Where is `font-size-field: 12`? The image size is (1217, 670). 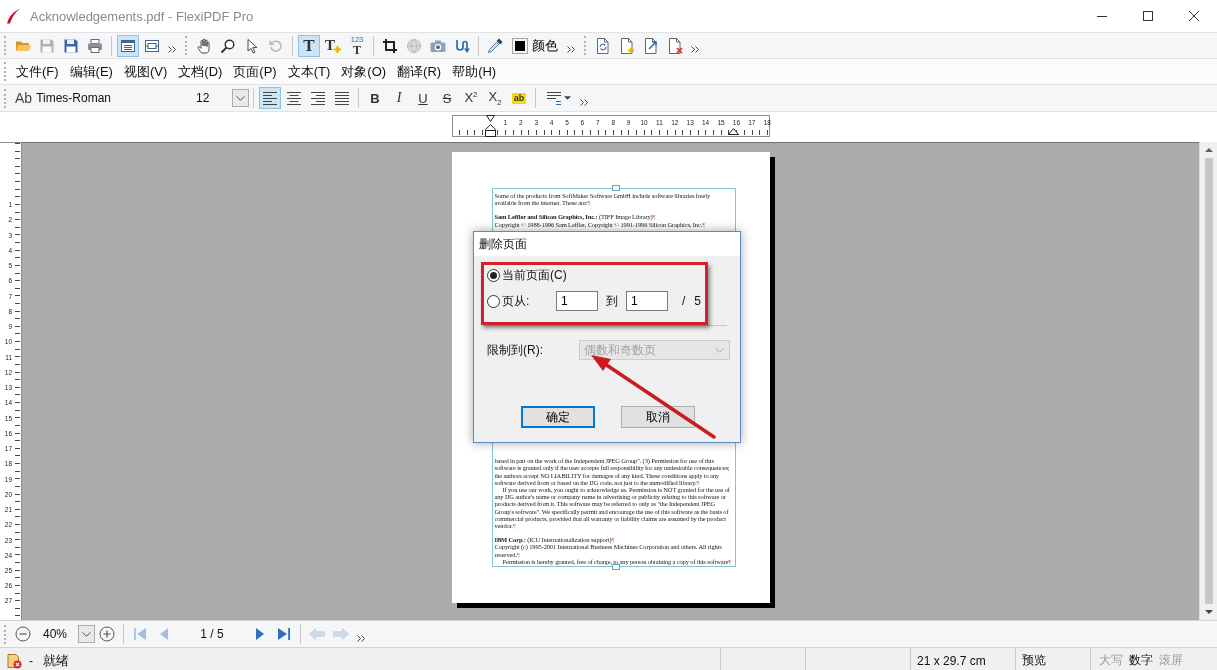
font-size-field: 12 is located at coordinates (199, 98).